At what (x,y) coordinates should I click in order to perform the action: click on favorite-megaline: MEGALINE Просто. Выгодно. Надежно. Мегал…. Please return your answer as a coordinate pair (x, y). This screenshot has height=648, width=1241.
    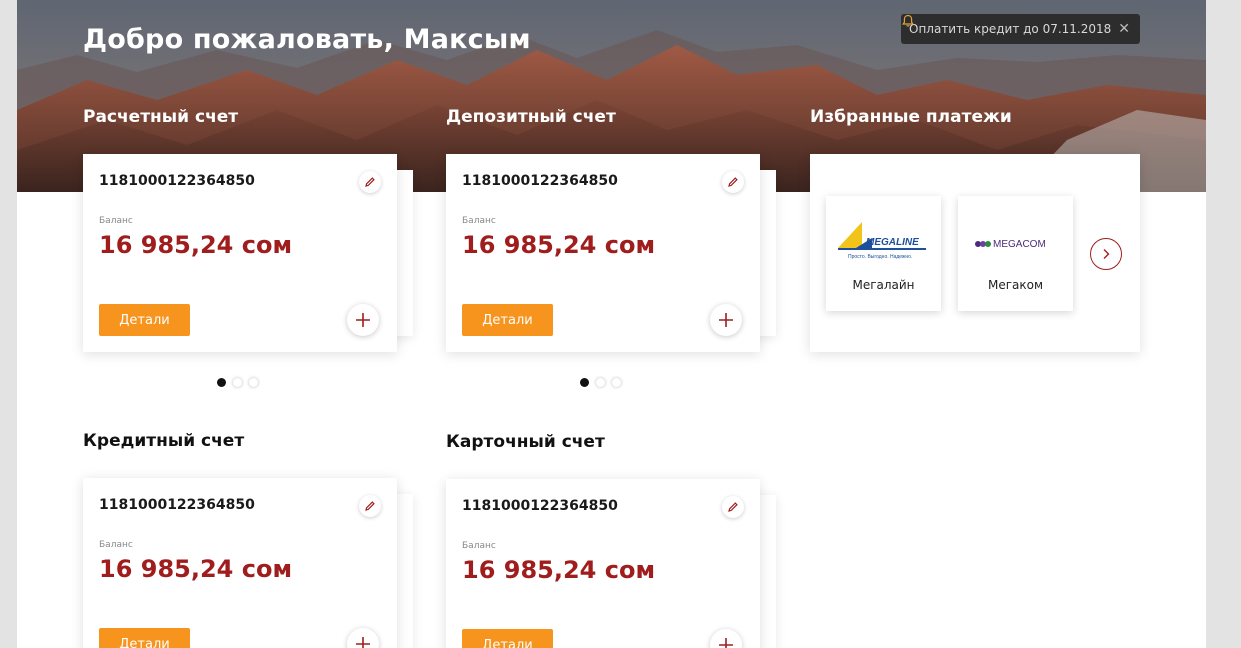
    Looking at the image, I should click on (883, 253).